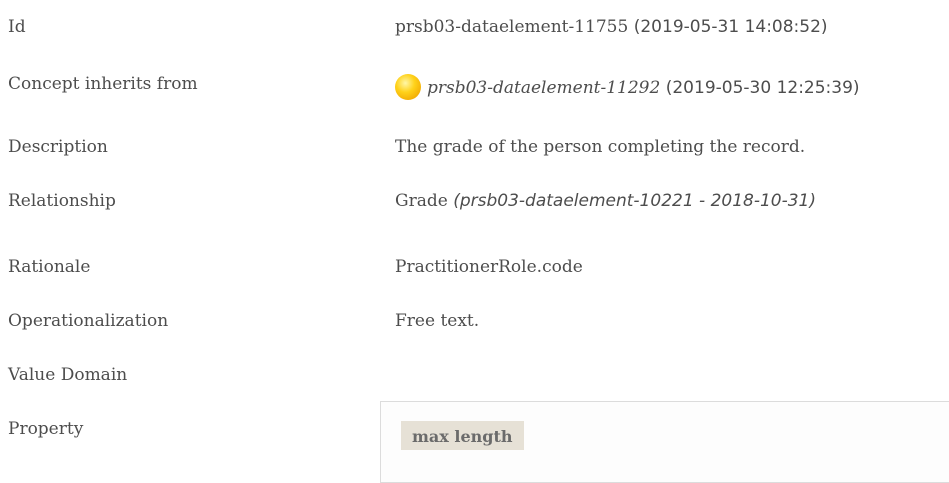 This screenshot has height=483, width=949. Describe the element at coordinates (49, 267) in the screenshot. I see `rationale-label: Rationale` at that location.